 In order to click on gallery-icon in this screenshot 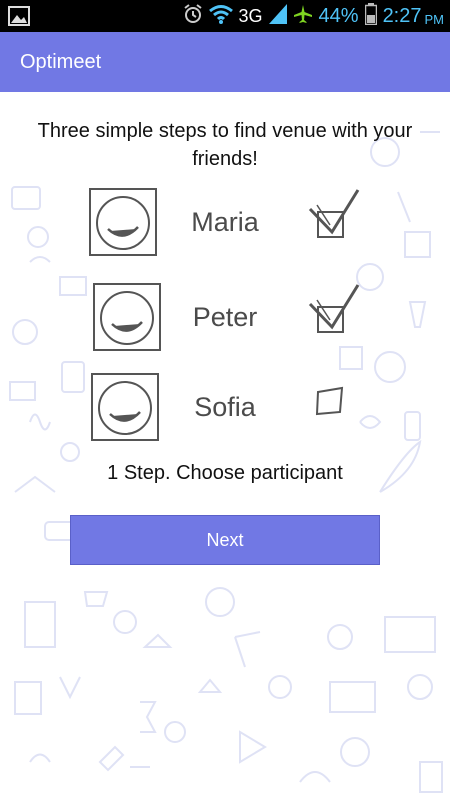, I will do `click(19, 18)`.